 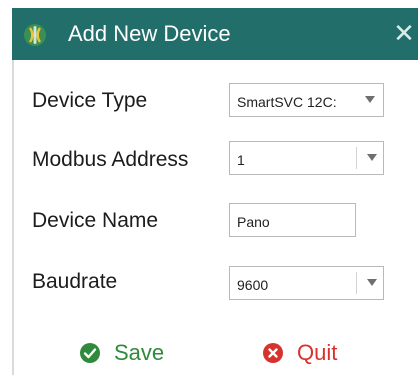 I want to click on device-type-label: Device Type, so click(x=90, y=100).